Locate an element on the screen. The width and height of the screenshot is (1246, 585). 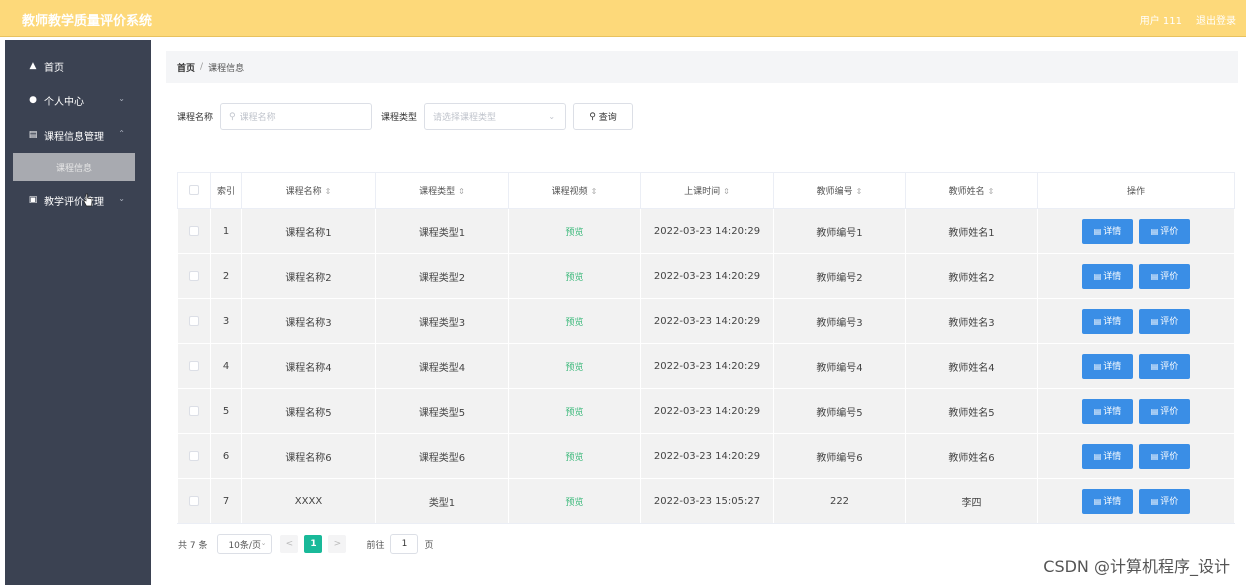
course-name-label: 课程名称 is located at coordinates (195, 118).